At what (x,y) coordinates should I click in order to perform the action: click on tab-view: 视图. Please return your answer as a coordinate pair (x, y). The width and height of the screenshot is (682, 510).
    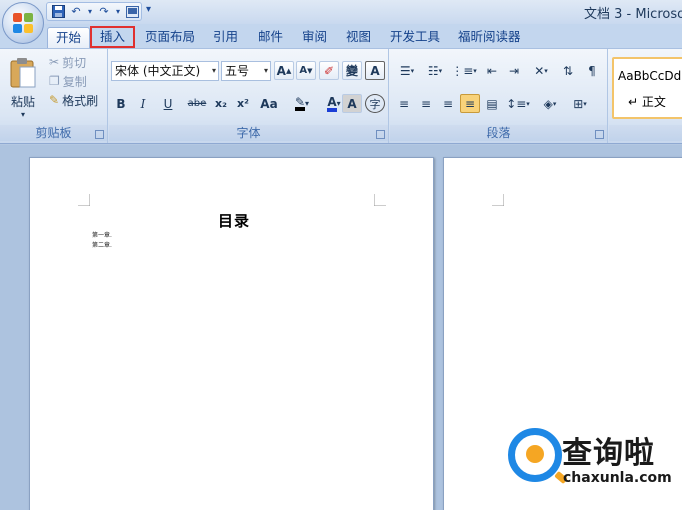
    Looking at the image, I should click on (358, 37).